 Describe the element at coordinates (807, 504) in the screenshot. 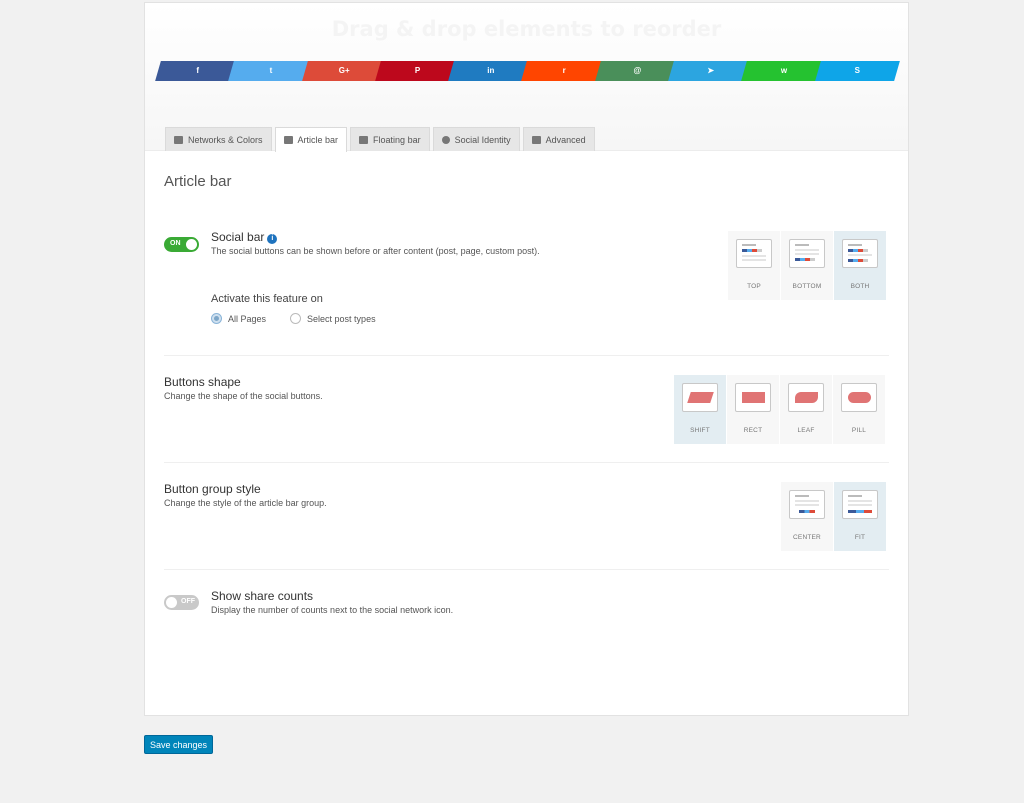

I see `group-center-thumbnail` at that location.